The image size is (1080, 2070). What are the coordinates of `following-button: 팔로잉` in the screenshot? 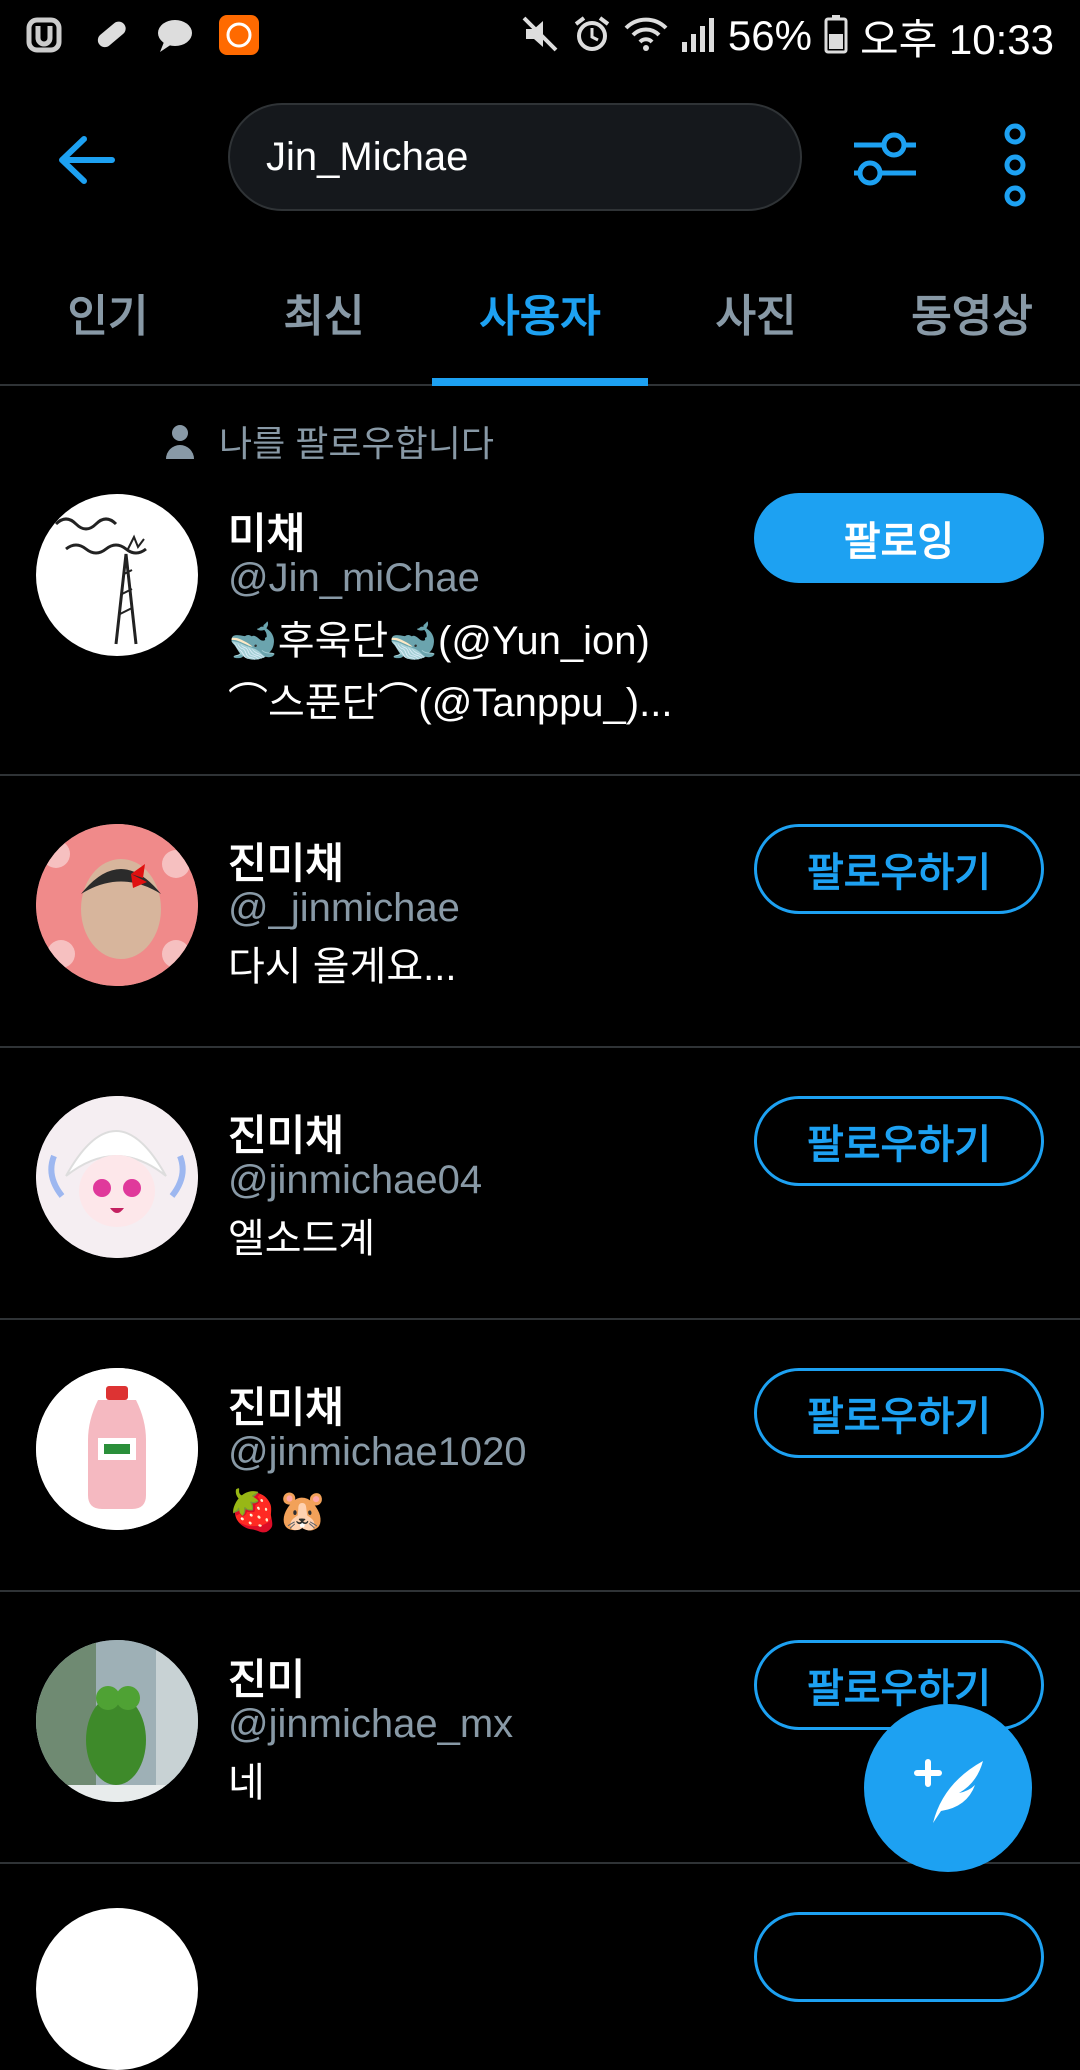 It's located at (899, 538).